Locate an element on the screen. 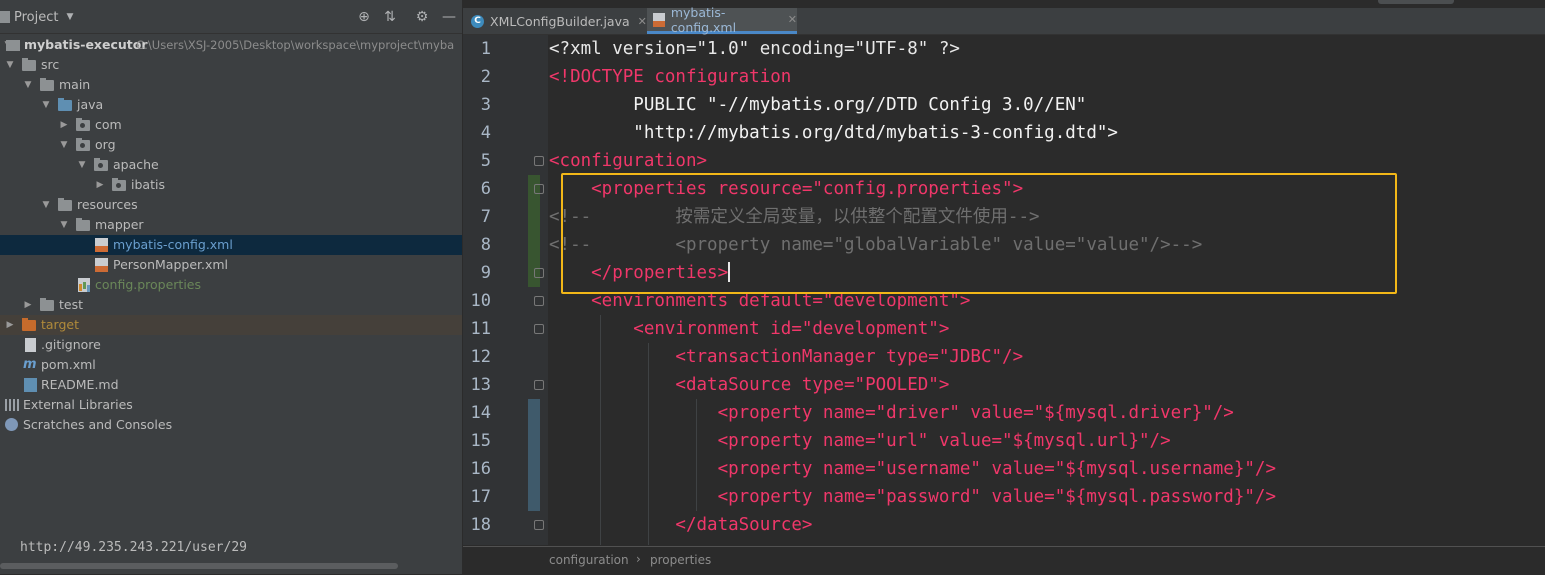 The height and width of the screenshot is (575, 1545). tree-item-label: pom.xml is located at coordinates (68, 364).